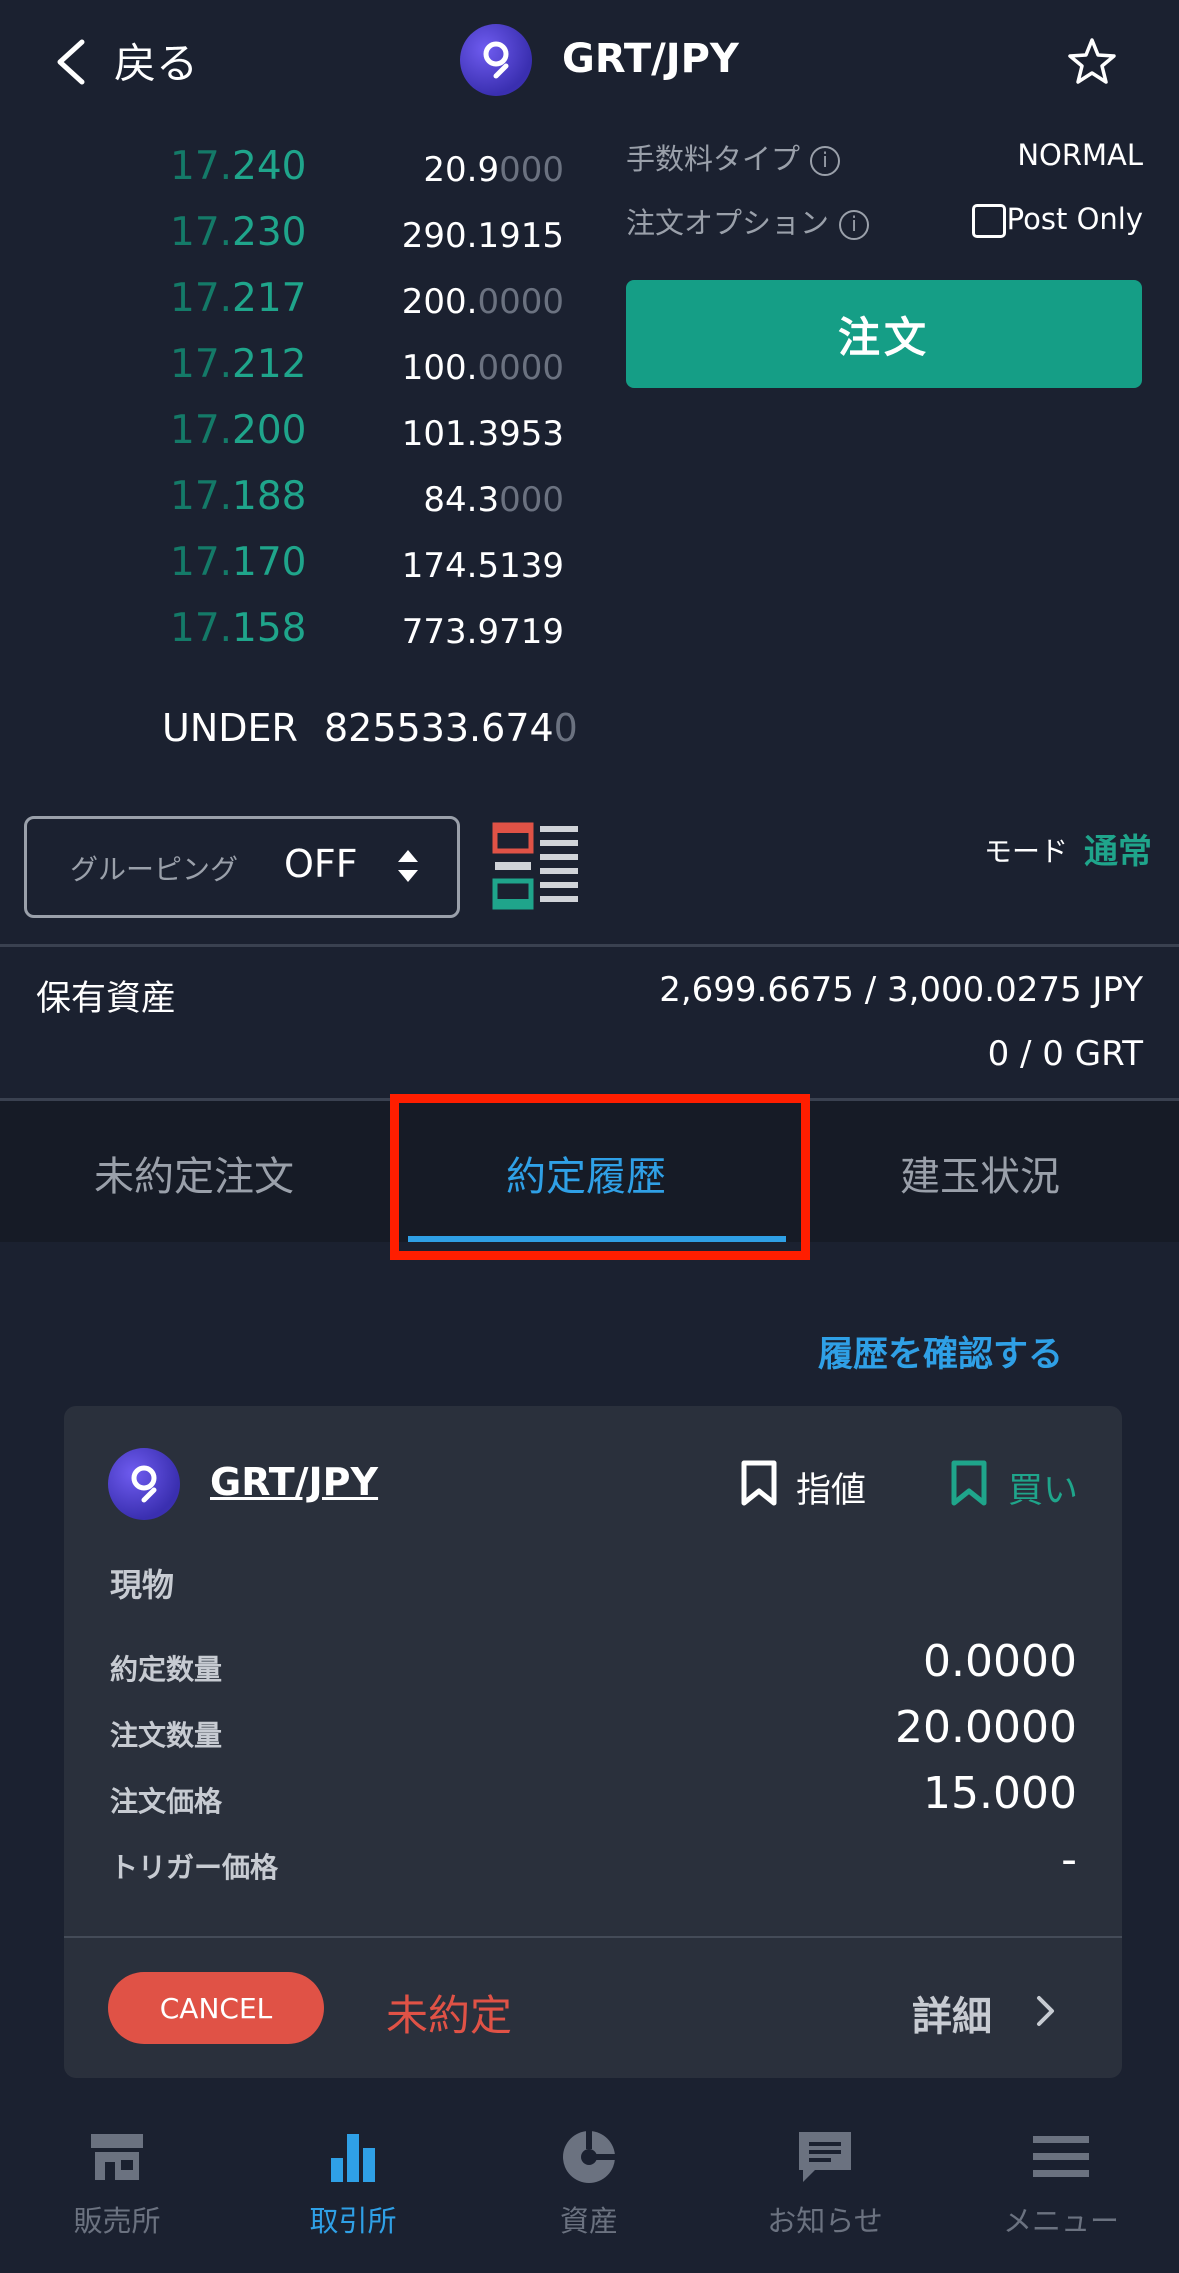 This screenshot has width=1179, height=2273. I want to click on order-button: 注文, so click(884, 334).